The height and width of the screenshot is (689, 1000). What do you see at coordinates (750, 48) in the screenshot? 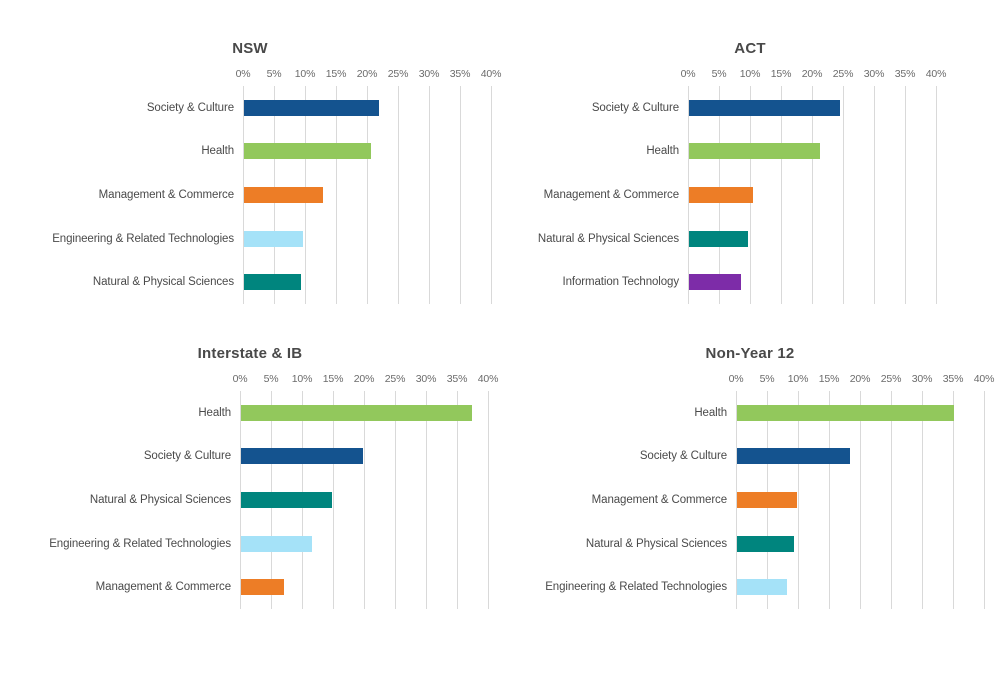
I see `chart-title: ACT` at bounding box center [750, 48].